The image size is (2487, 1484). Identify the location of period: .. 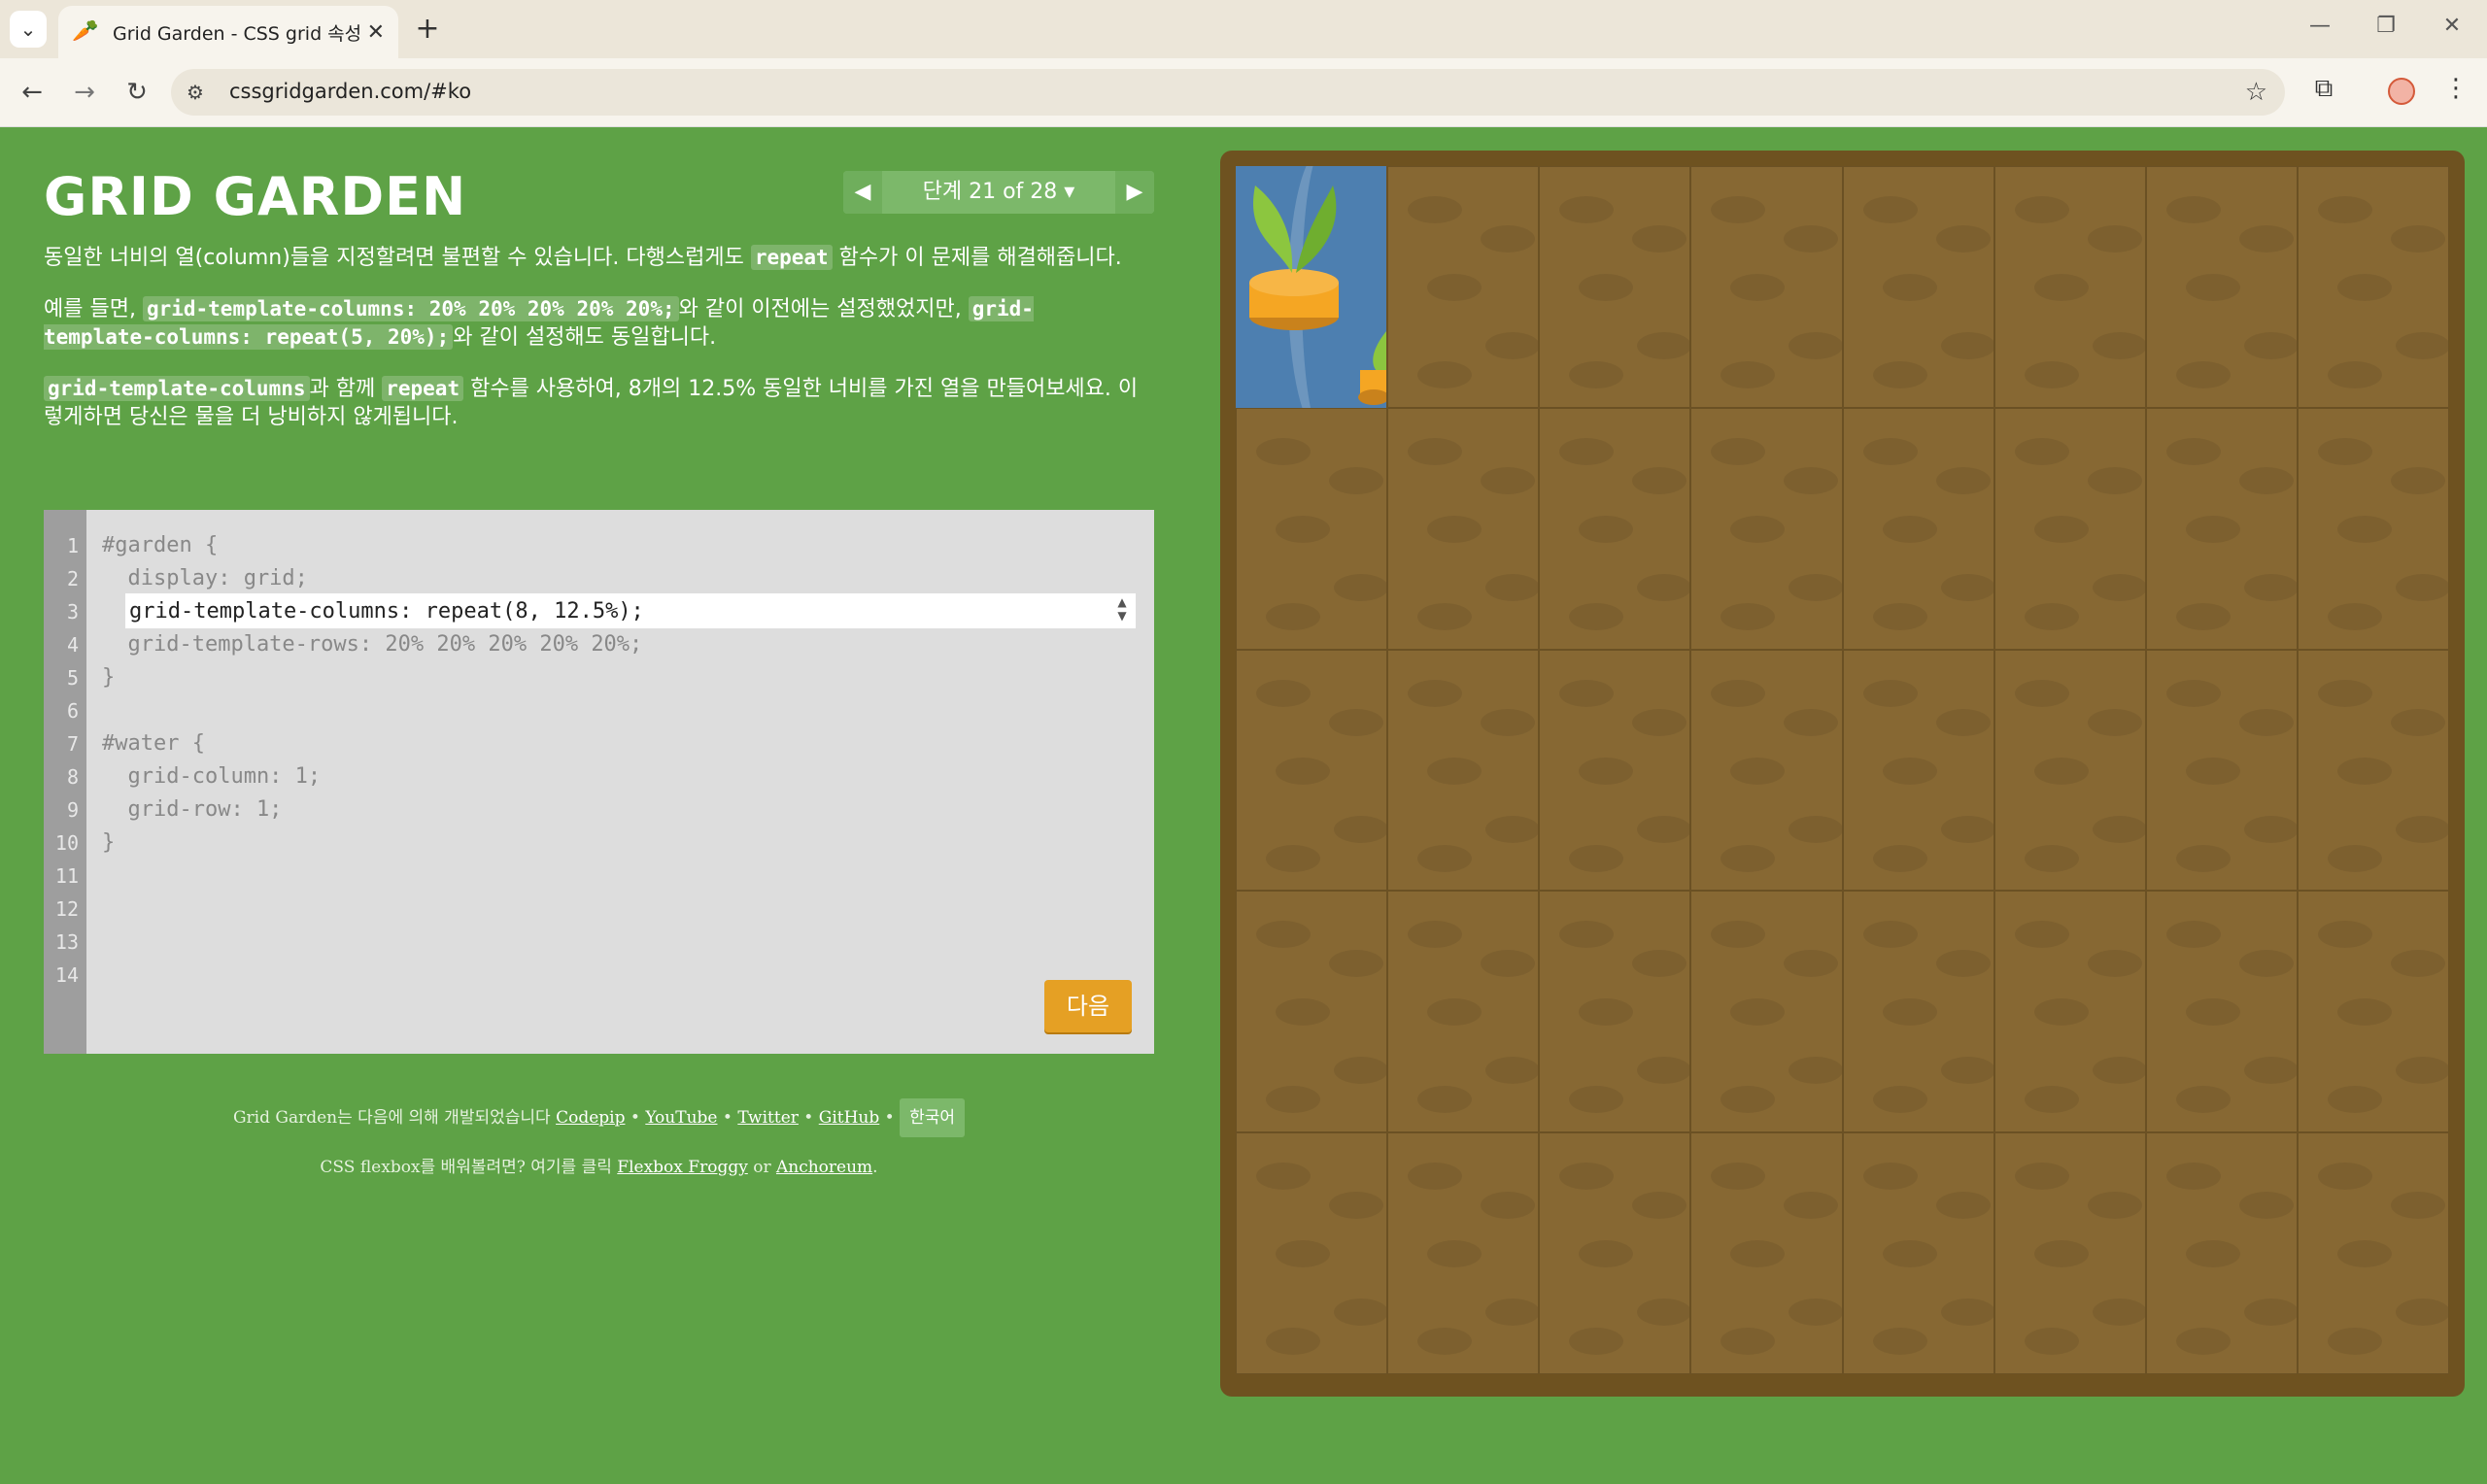
(875, 1167).